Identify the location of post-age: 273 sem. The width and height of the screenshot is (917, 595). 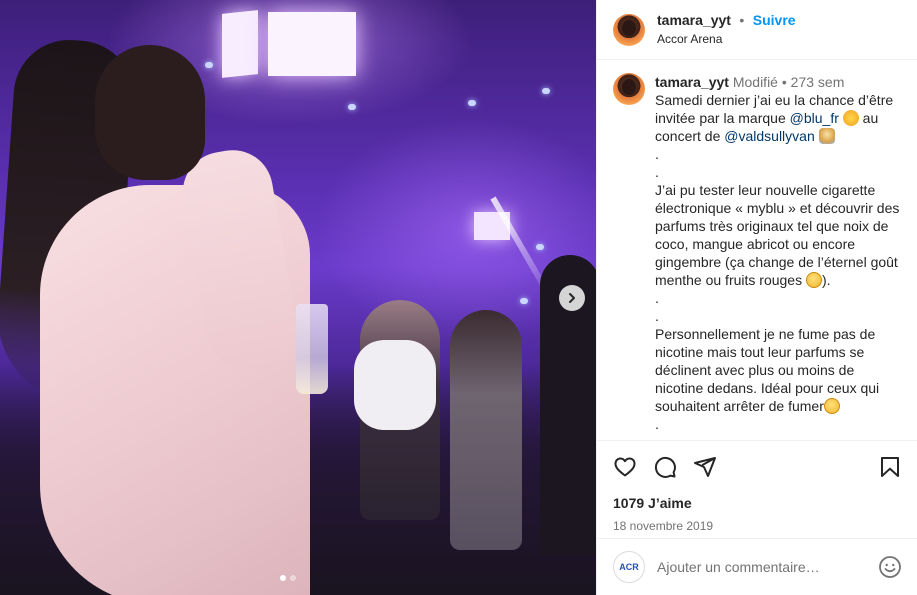
(818, 82).